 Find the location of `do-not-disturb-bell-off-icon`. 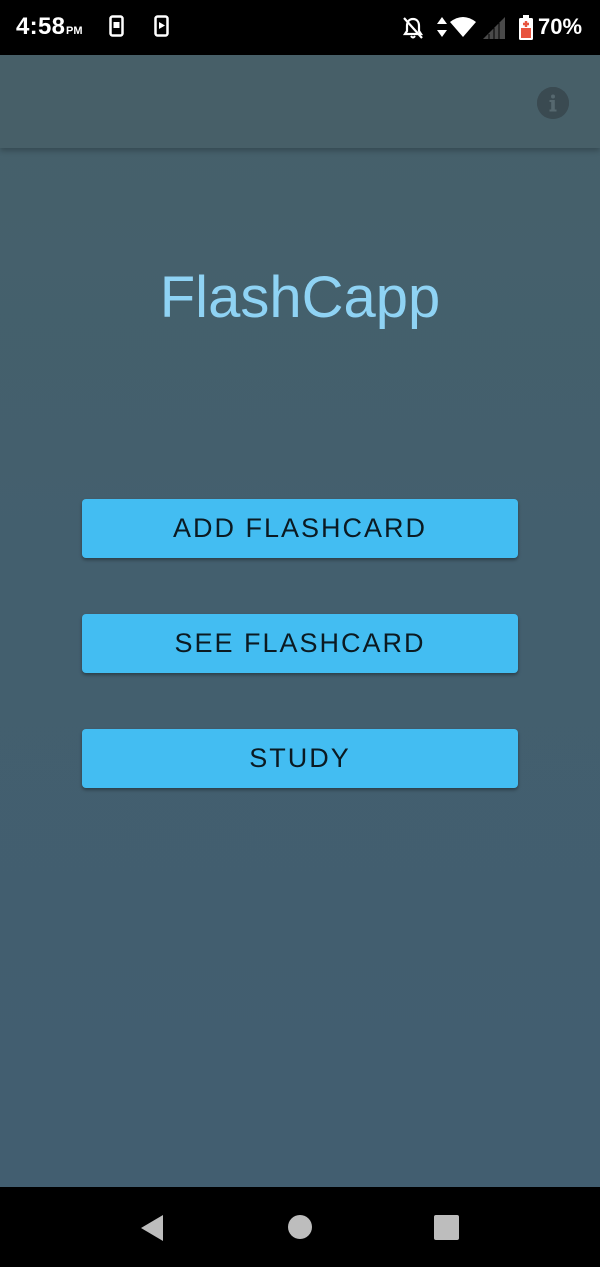

do-not-disturb-bell-off-icon is located at coordinates (413, 28).